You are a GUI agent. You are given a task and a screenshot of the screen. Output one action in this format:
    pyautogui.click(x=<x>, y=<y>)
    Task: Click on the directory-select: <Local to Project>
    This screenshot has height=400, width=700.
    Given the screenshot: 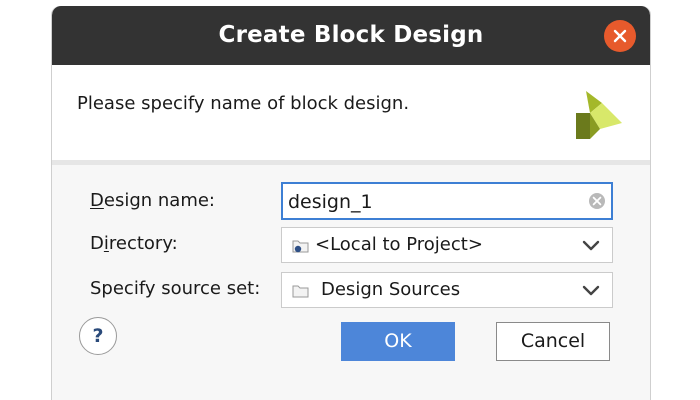 What is the action you would take?
    pyautogui.click(x=447, y=245)
    